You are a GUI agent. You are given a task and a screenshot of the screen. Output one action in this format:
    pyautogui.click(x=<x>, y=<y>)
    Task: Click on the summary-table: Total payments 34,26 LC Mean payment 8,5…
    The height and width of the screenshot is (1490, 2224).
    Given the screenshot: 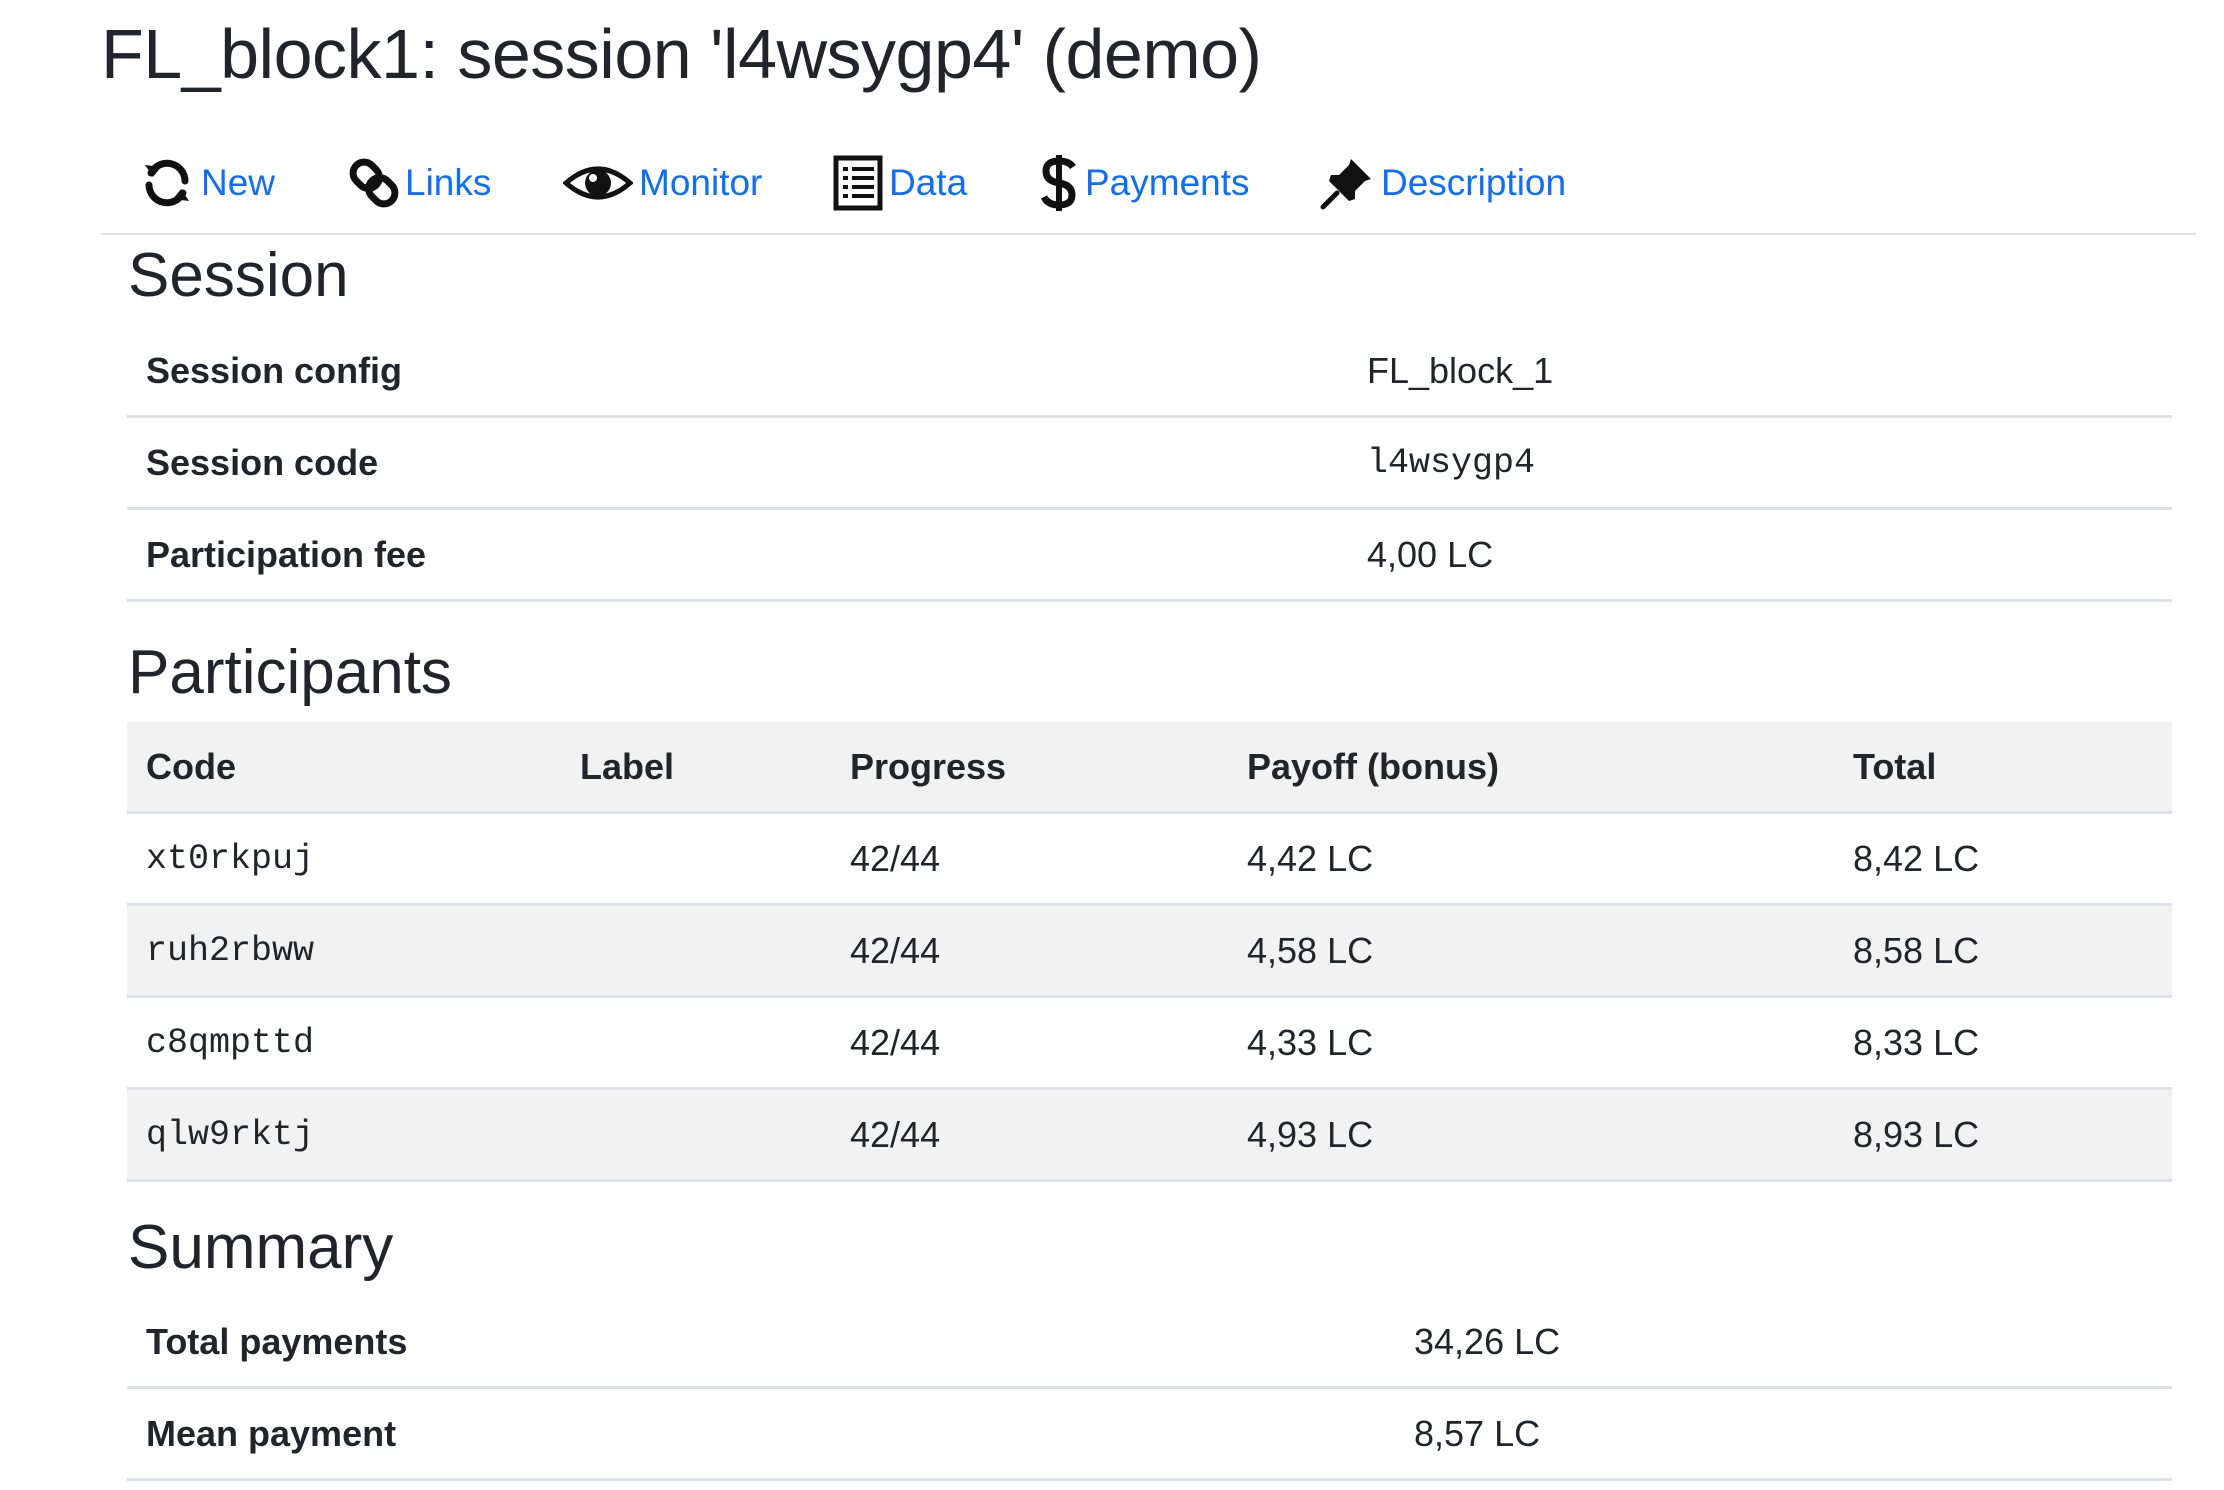 What is the action you would take?
    pyautogui.click(x=1149, y=1389)
    